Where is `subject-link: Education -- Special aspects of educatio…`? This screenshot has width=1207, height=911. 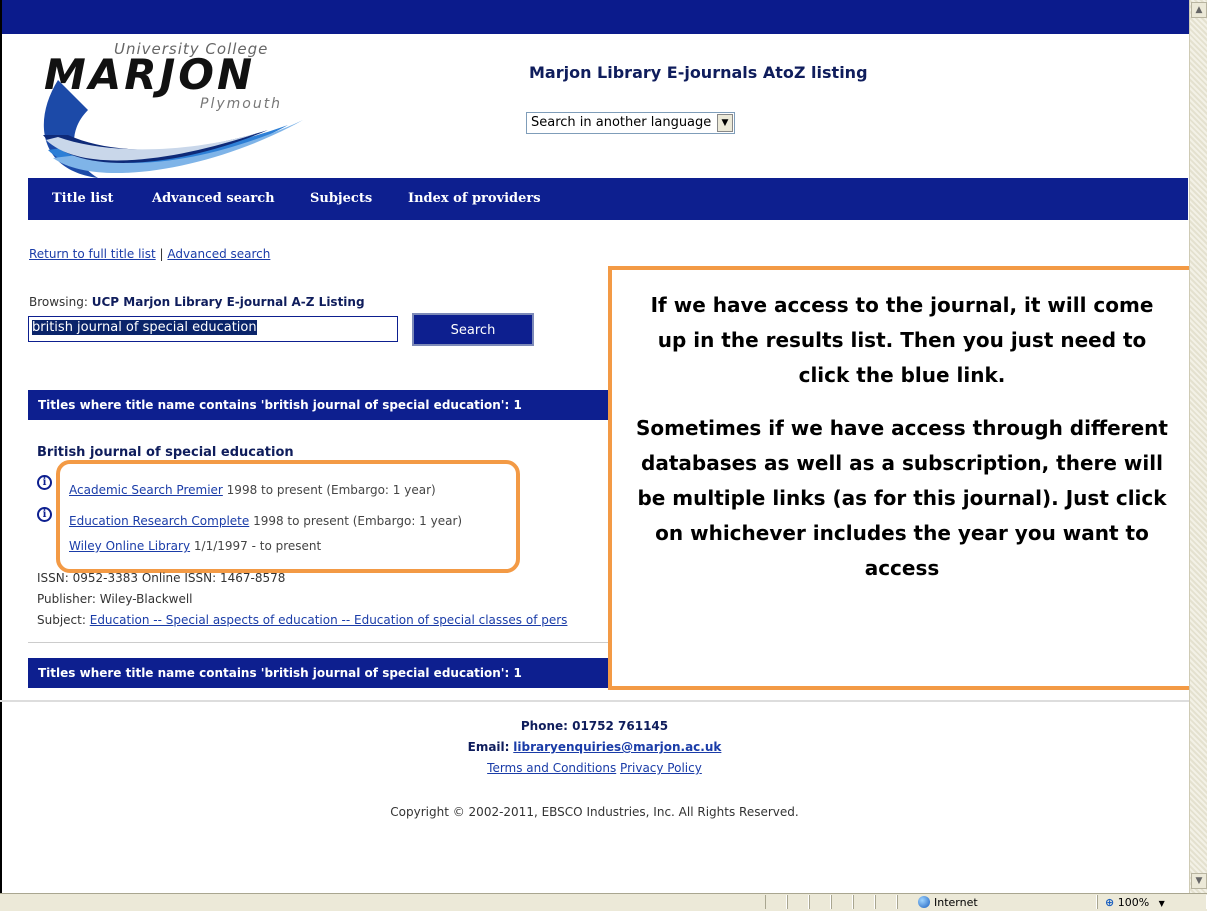
subject-link: Education -- Special aspects of educatio… is located at coordinates (329, 620).